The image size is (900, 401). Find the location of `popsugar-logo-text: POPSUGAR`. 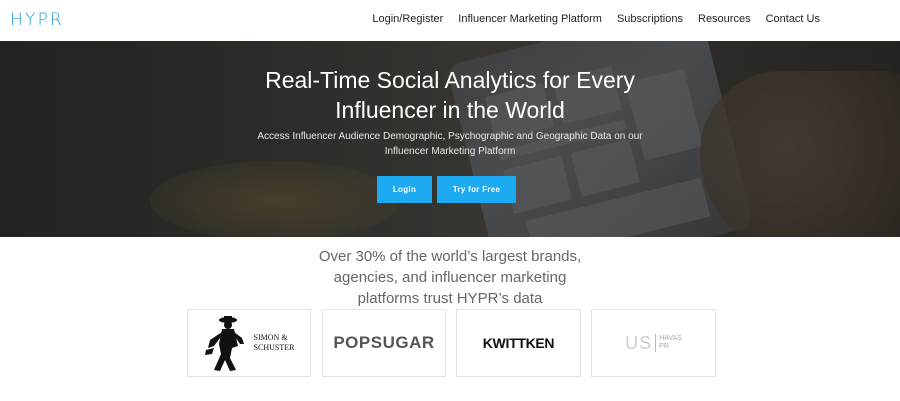

popsugar-logo-text: POPSUGAR is located at coordinates (384, 342).